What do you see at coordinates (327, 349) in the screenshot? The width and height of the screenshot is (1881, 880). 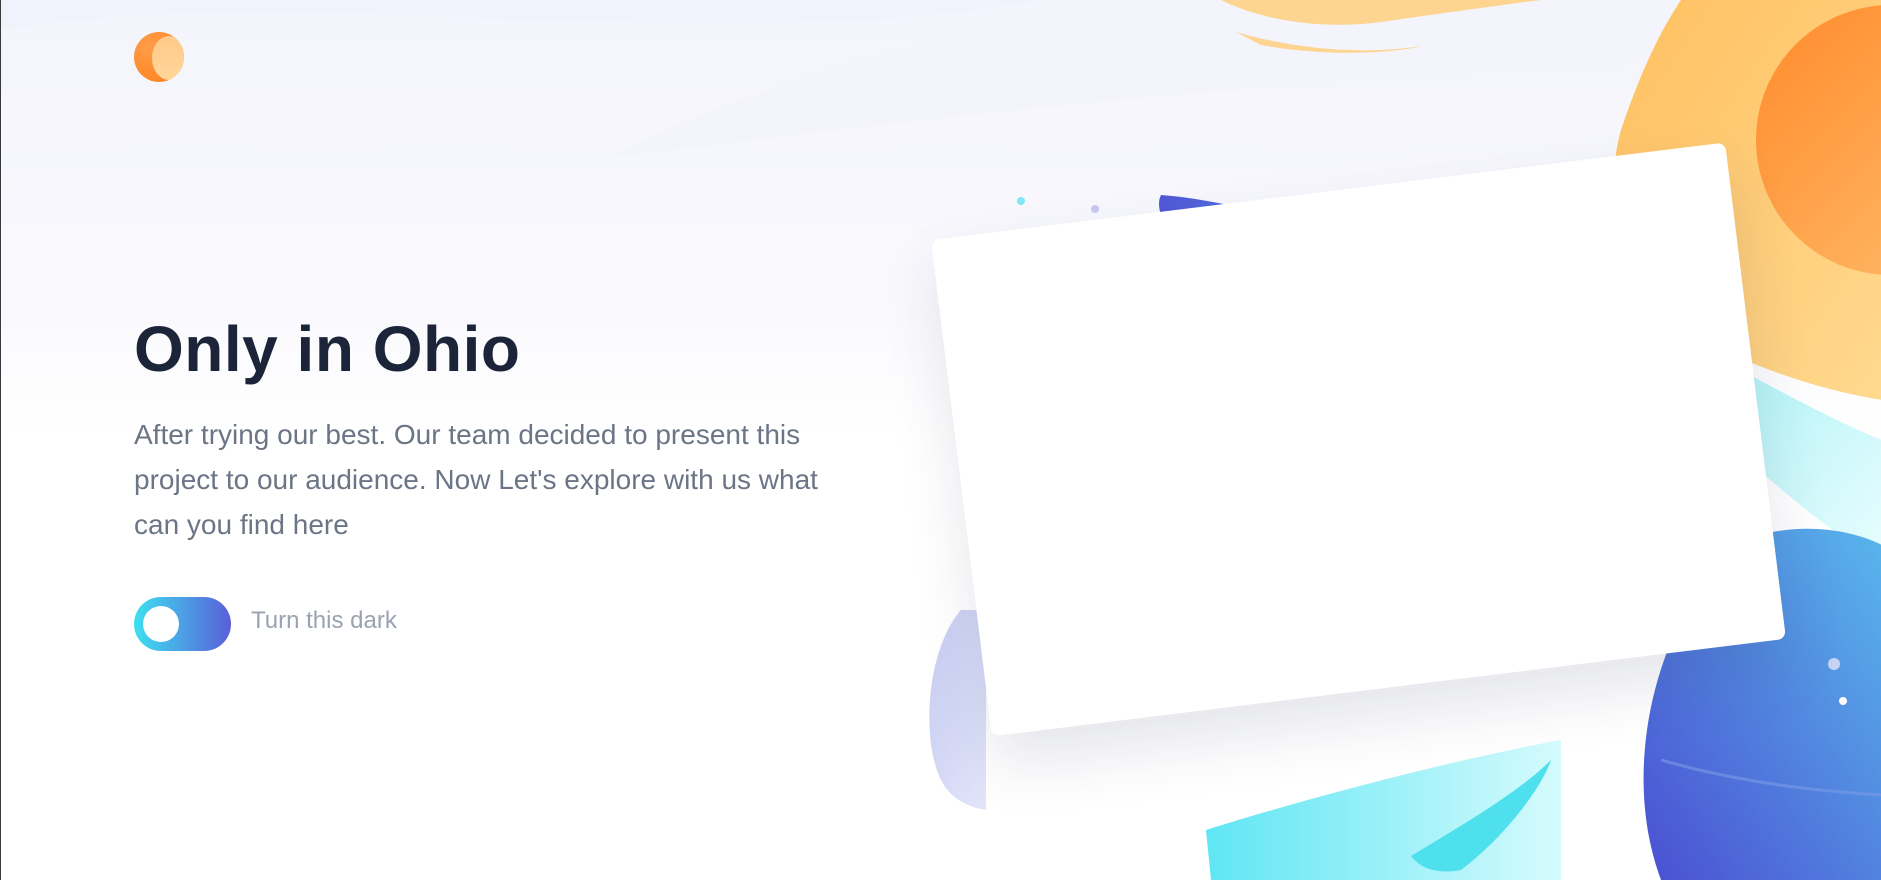 I see `page-title: Only in Ohio` at bounding box center [327, 349].